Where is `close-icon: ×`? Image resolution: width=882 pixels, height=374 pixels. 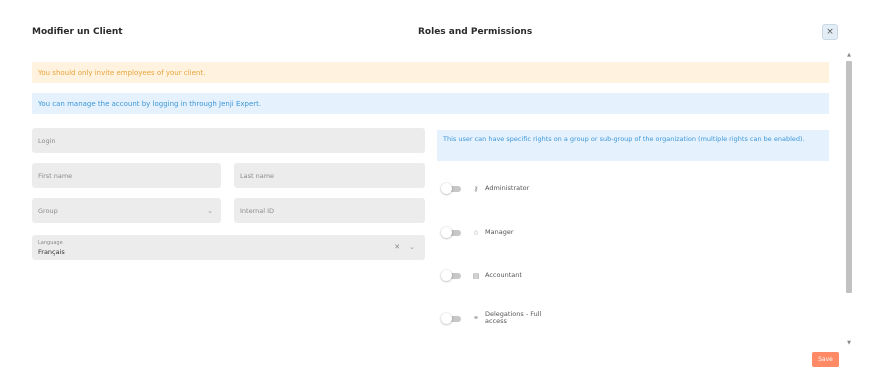 close-icon: × is located at coordinates (830, 32).